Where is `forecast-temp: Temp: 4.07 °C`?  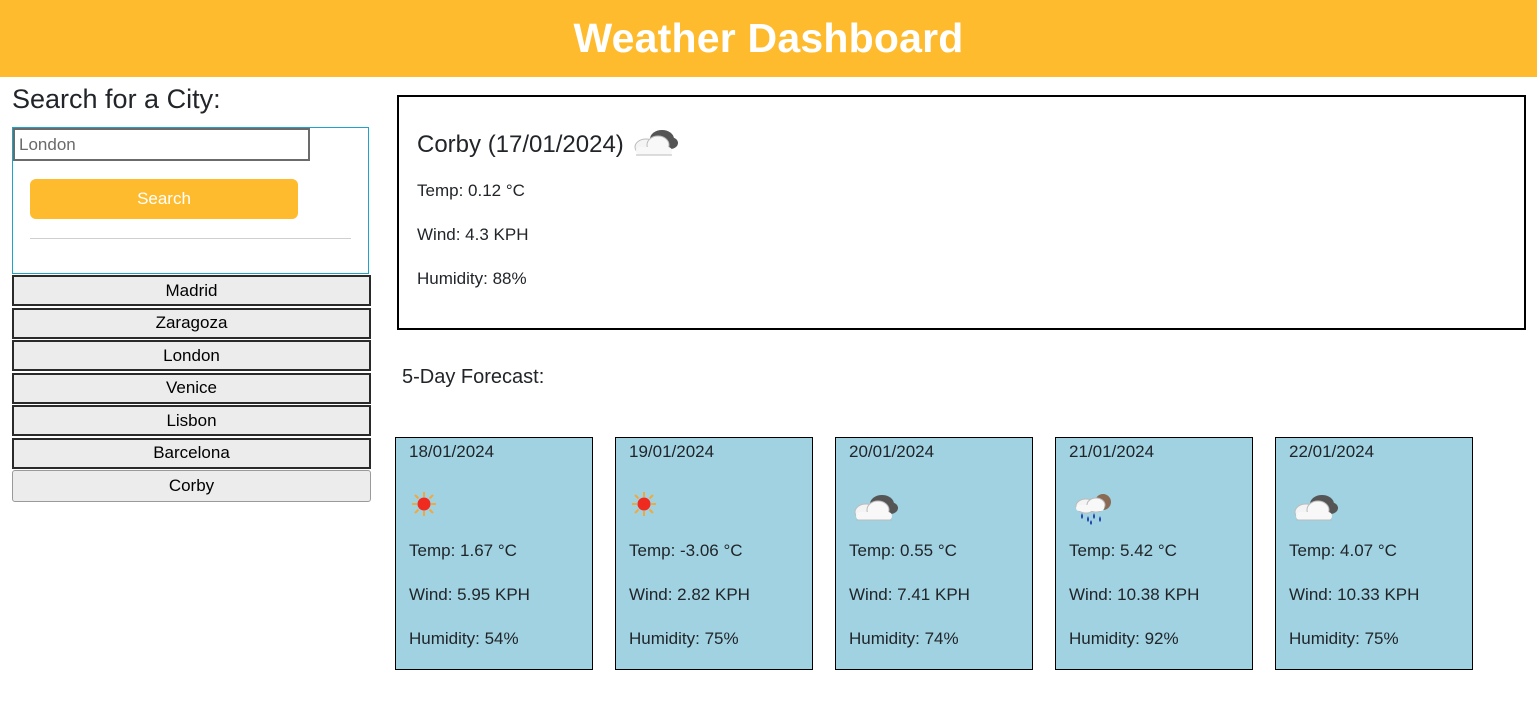
forecast-temp: Temp: 4.07 °C is located at coordinates (1343, 550).